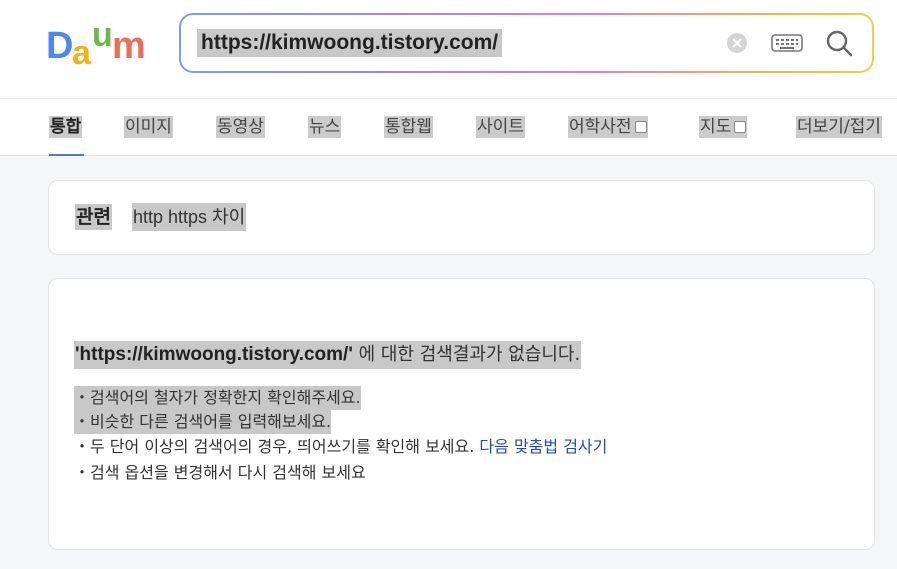 The height and width of the screenshot is (569, 897). I want to click on daum-logo: D a u m, so click(102, 45).